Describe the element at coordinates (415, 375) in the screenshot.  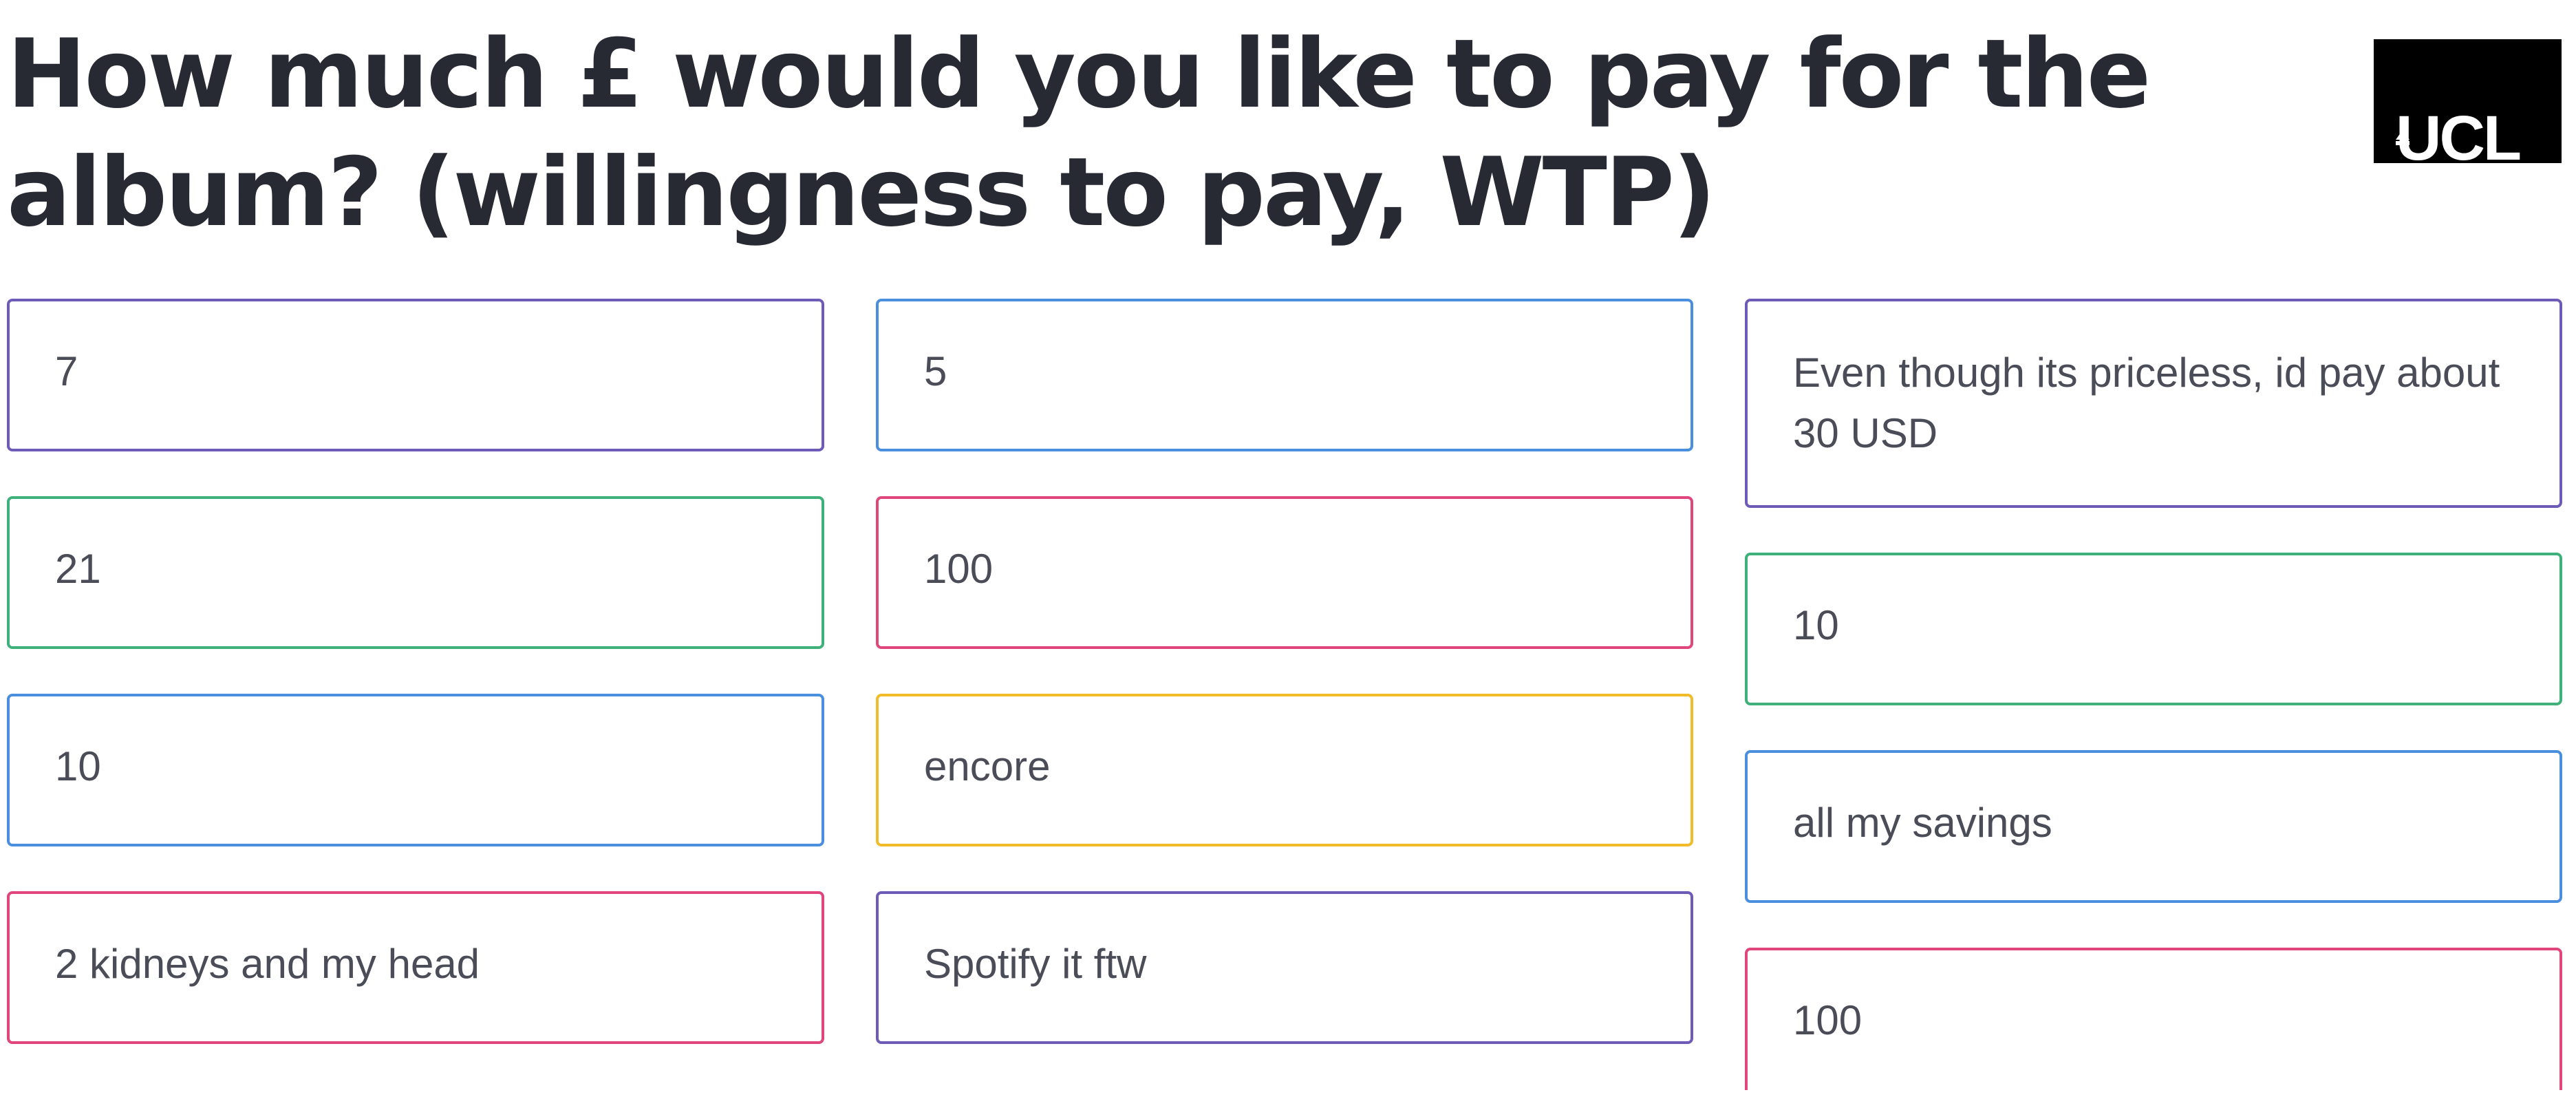
I see `response-card: 7` at that location.